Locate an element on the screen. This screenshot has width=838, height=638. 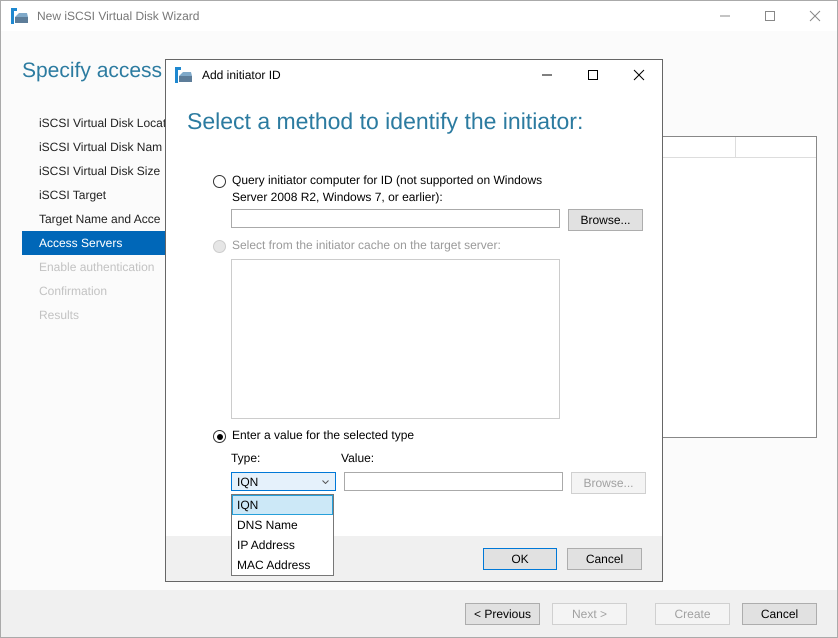
wizard-button: < Previous is located at coordinates (502, 613).